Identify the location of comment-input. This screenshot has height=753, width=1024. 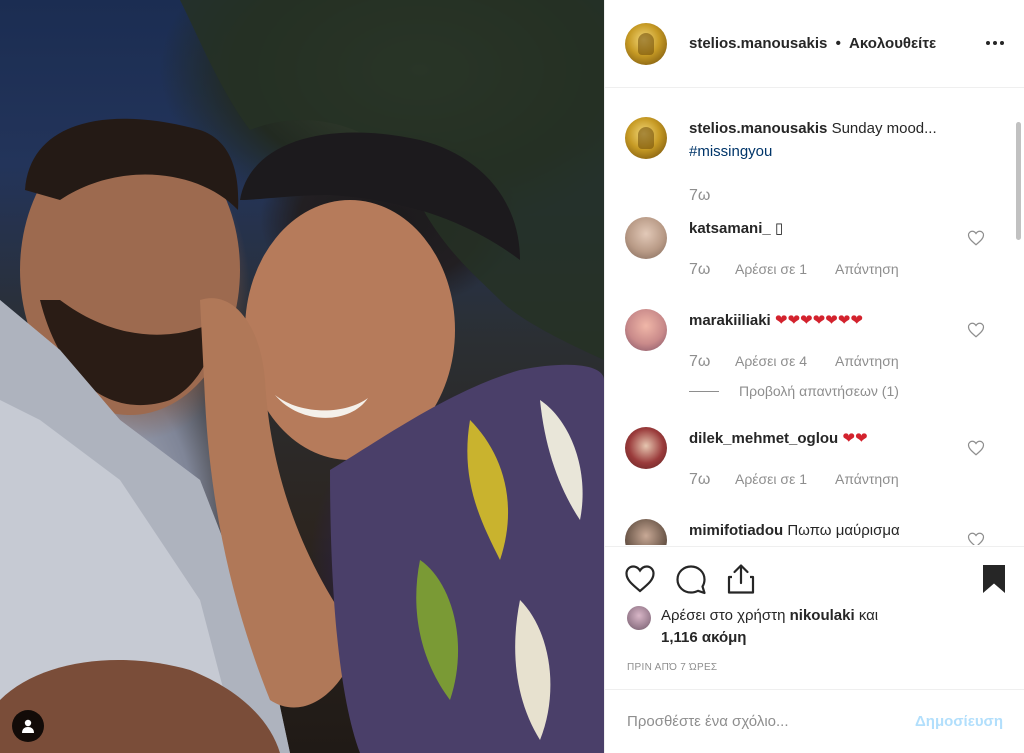
(771, 721).